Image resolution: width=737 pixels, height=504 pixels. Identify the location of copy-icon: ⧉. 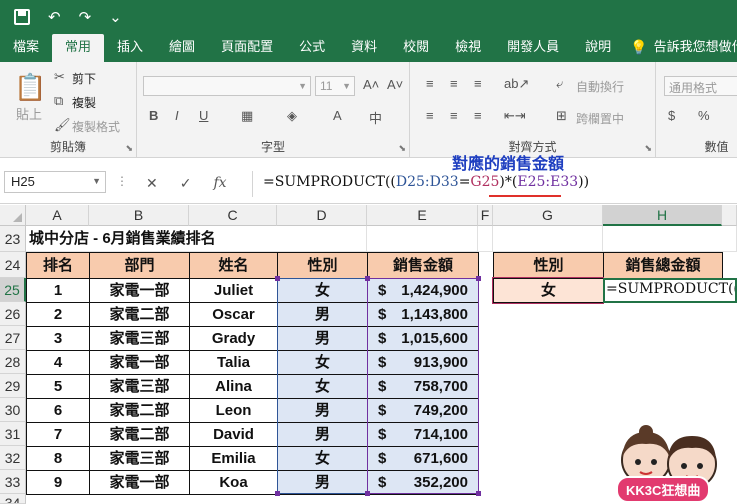
(58, 101).